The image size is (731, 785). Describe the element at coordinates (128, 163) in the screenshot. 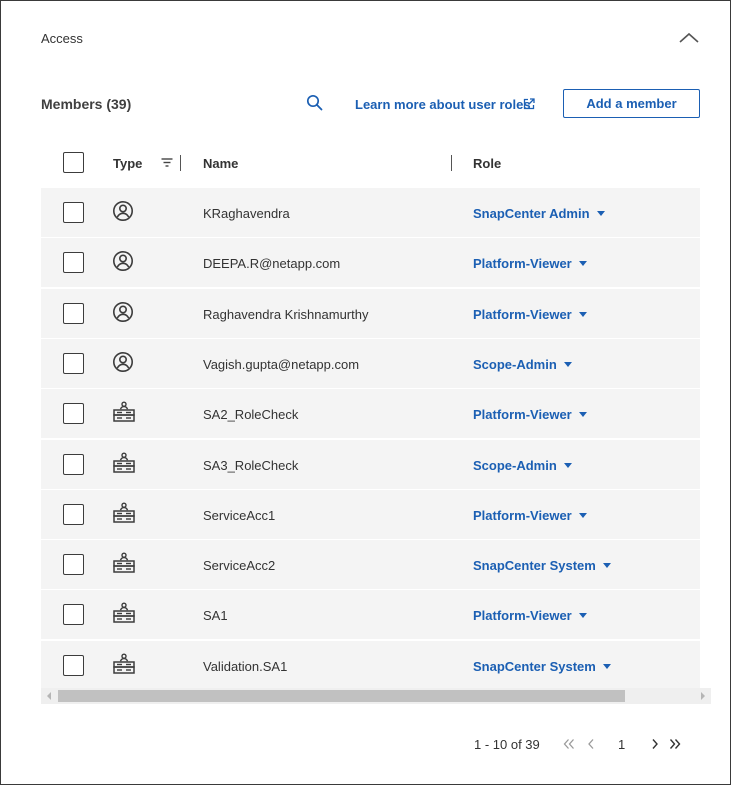

I see `column-header-type: Type` at that location.